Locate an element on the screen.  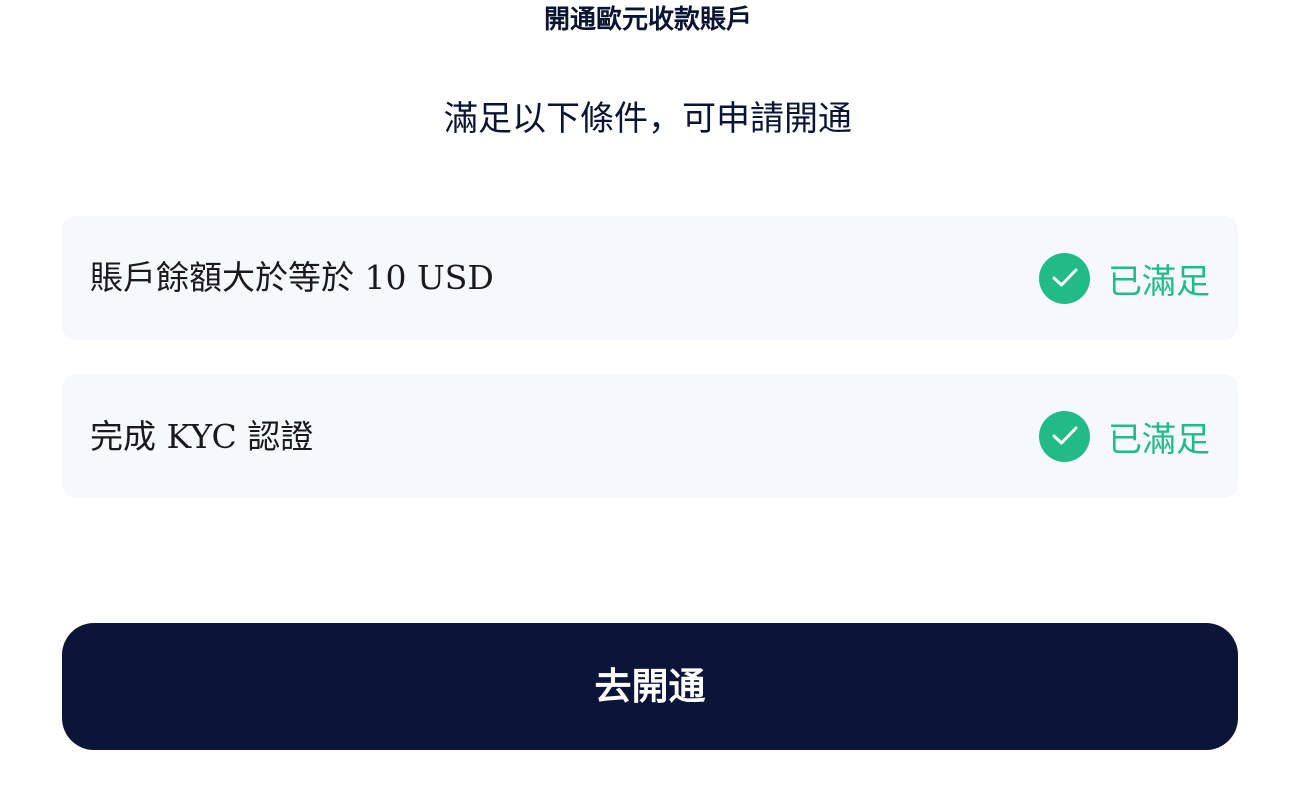
condition-card-balance: 賬戶餘額大於等於 10 USD 已滿足 is located at coordinates (650, 278).